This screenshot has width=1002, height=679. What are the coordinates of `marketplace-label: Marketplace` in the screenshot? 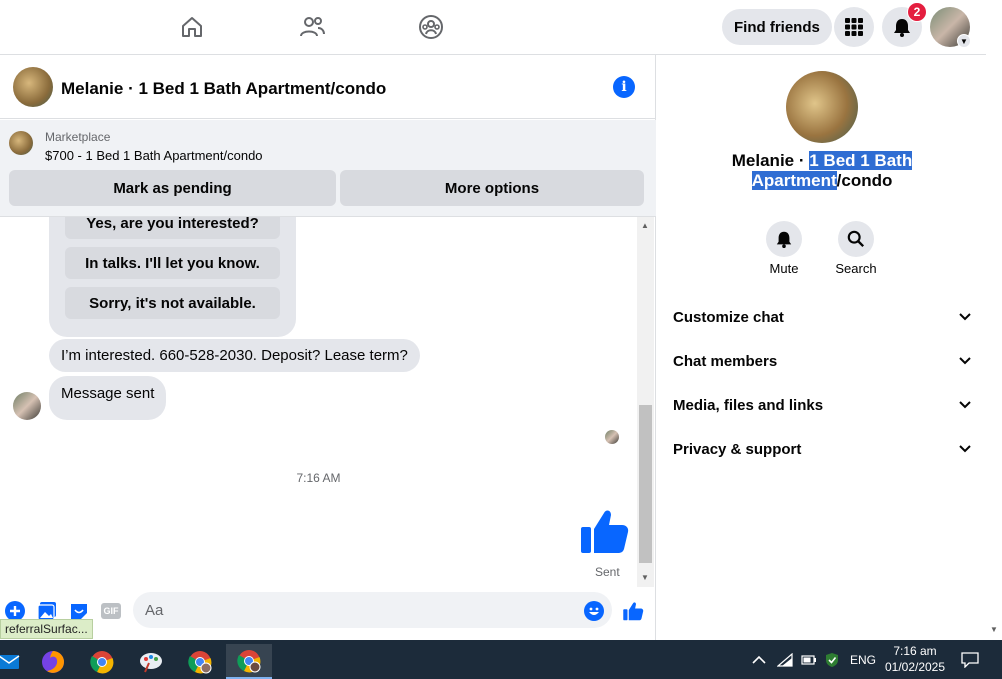 It's located at (78, 137).